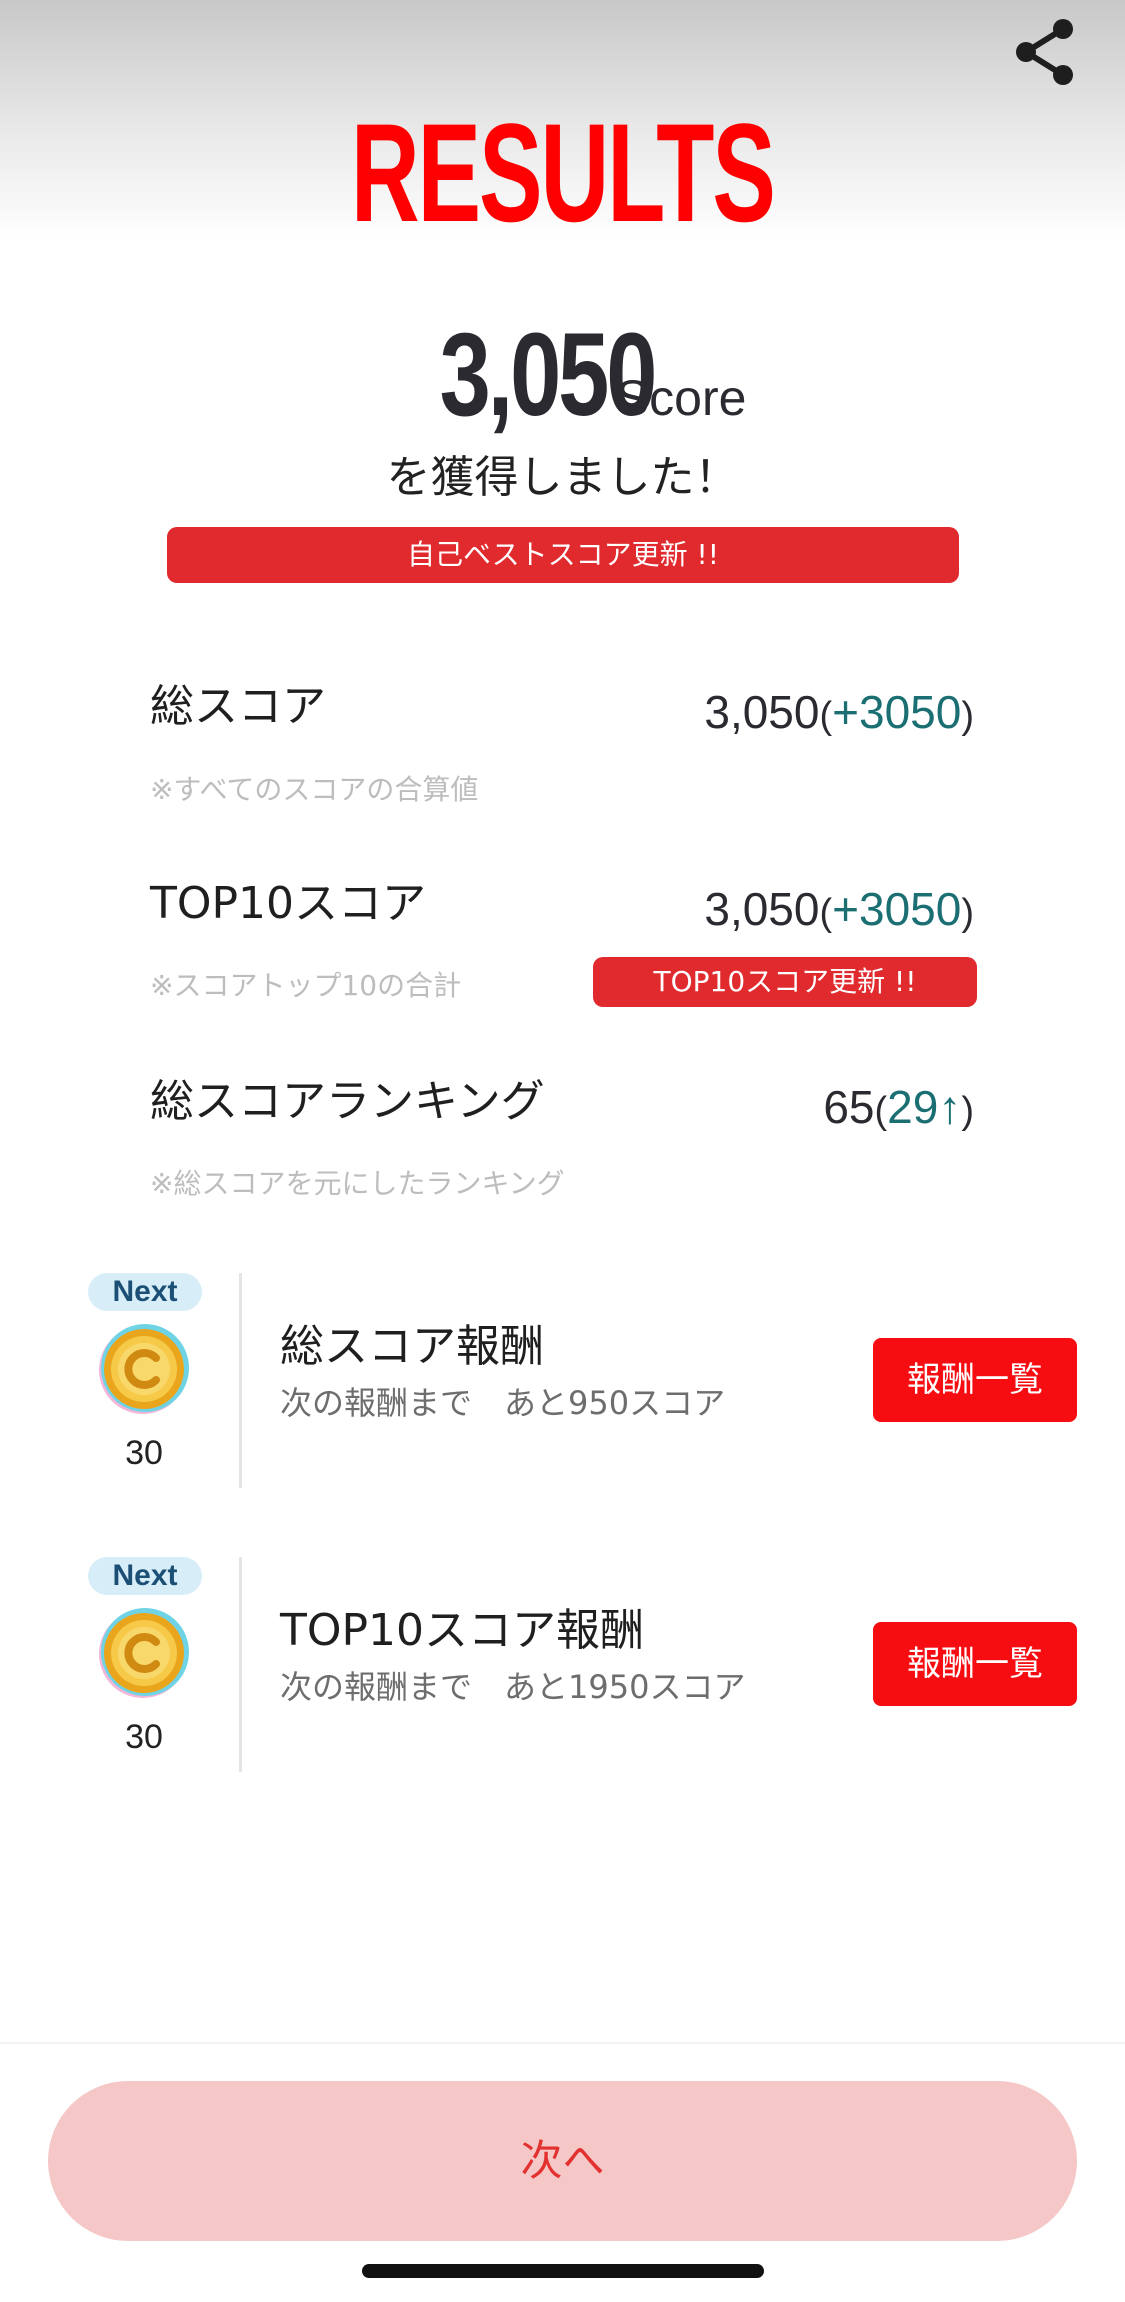 The width and height of the screenshot is (1125, 2302). I want to click on ranking-note: ※総スコアを元にしたランキング, so click(357, 1183).